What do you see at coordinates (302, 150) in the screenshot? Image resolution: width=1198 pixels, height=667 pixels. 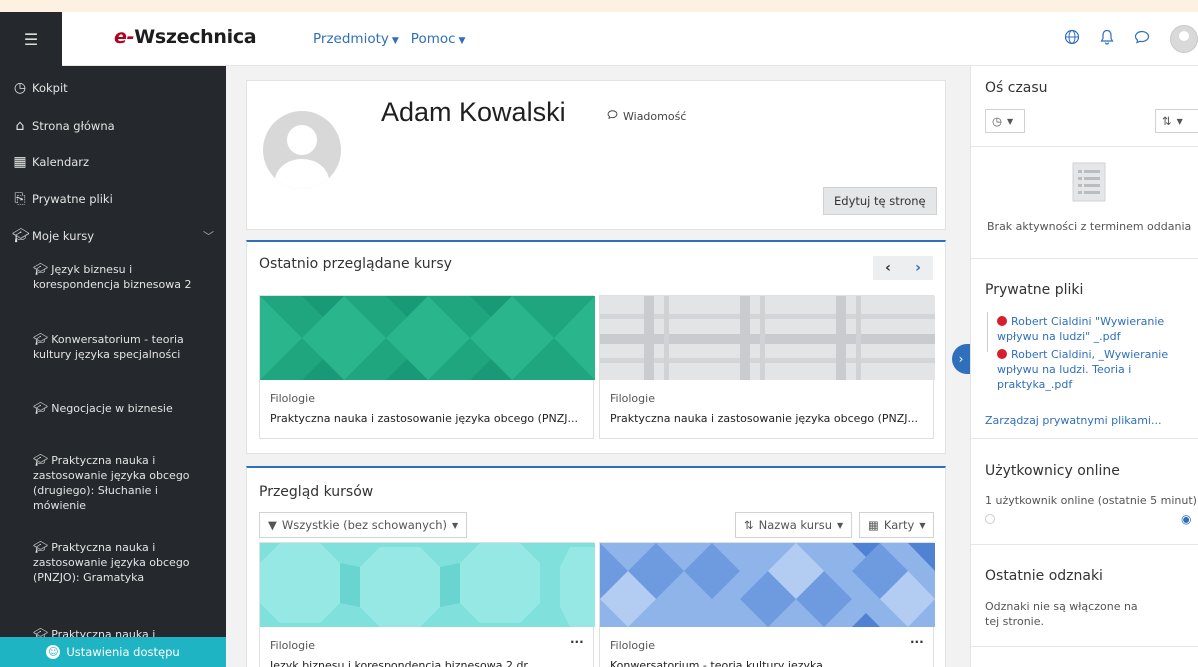 I see `profile-avatar` at bounding box center [302, 150].